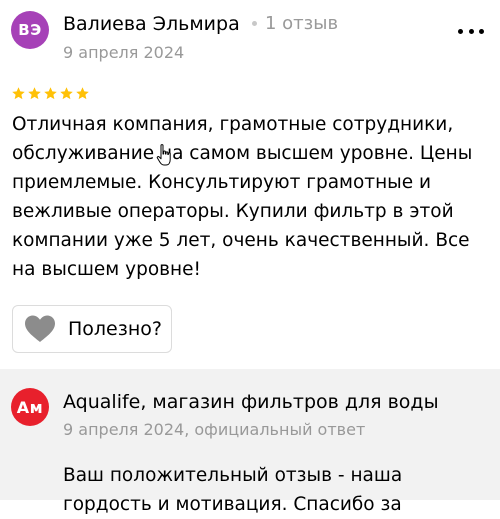 Image resolution: width=500 pixels, height=519 pixels. Describe the element at coordinates (302, 23) in the screenshot. I see `author-reviews-count: 1 отзыв` at that location.